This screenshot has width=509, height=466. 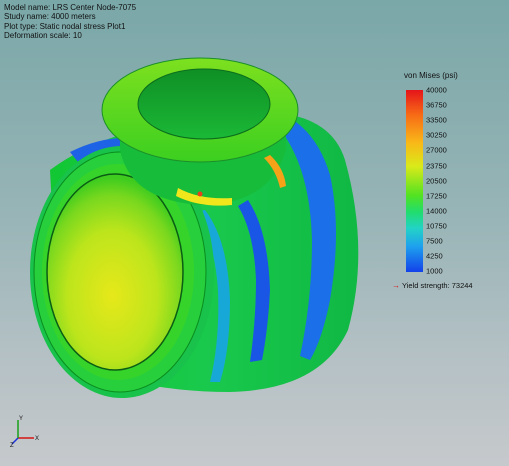 I want to click on yield-strength-row: → Yield strength: 73244, so click(x=432, y=285).